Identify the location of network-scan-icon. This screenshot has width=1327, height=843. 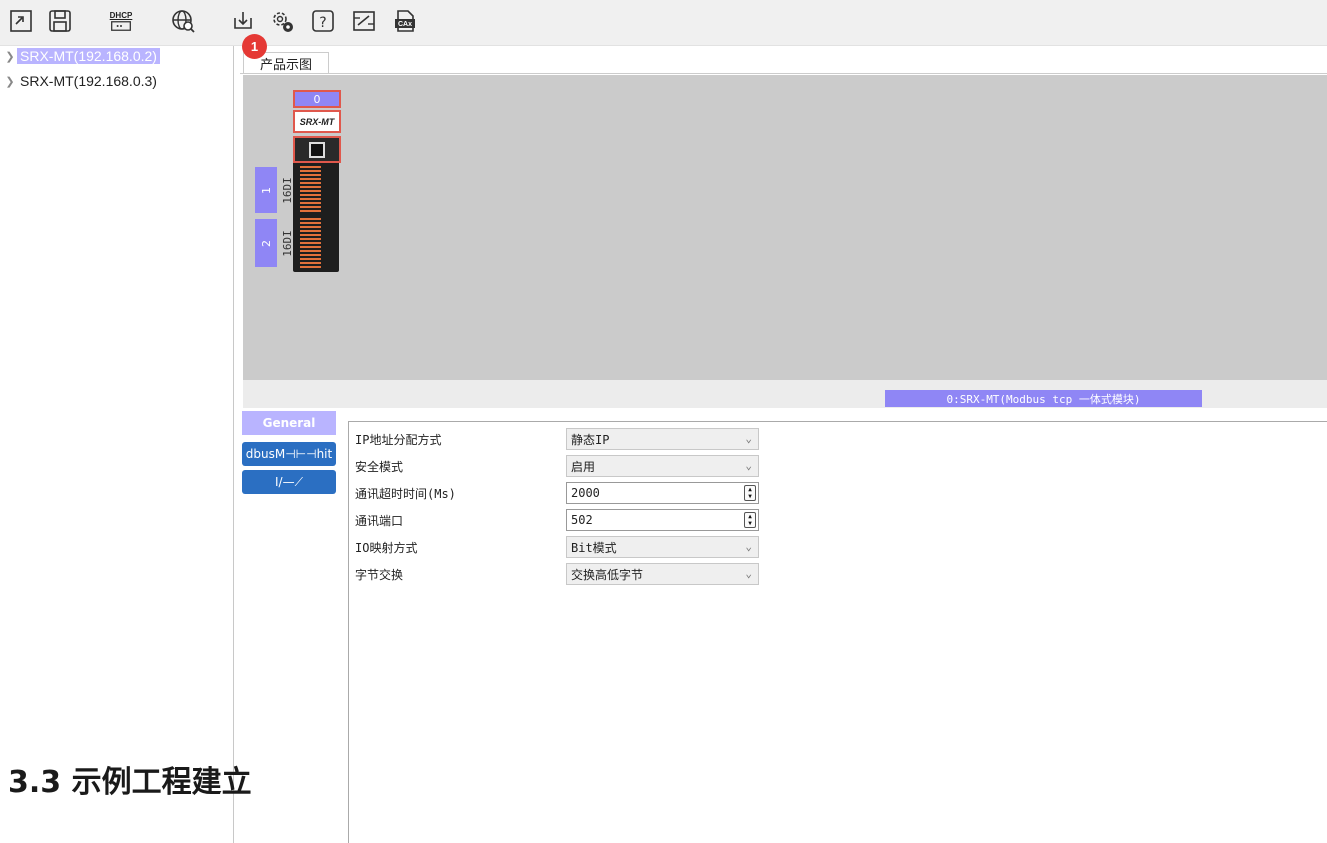
(183, 21).